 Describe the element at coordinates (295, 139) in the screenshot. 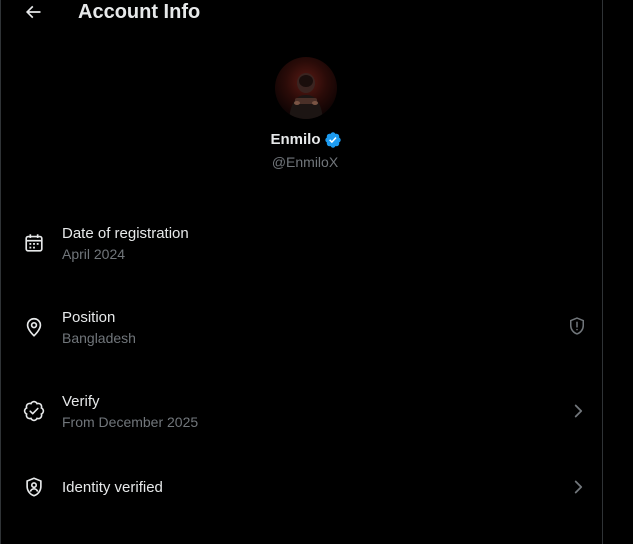

I see `display-name: Enmilo` at that location.